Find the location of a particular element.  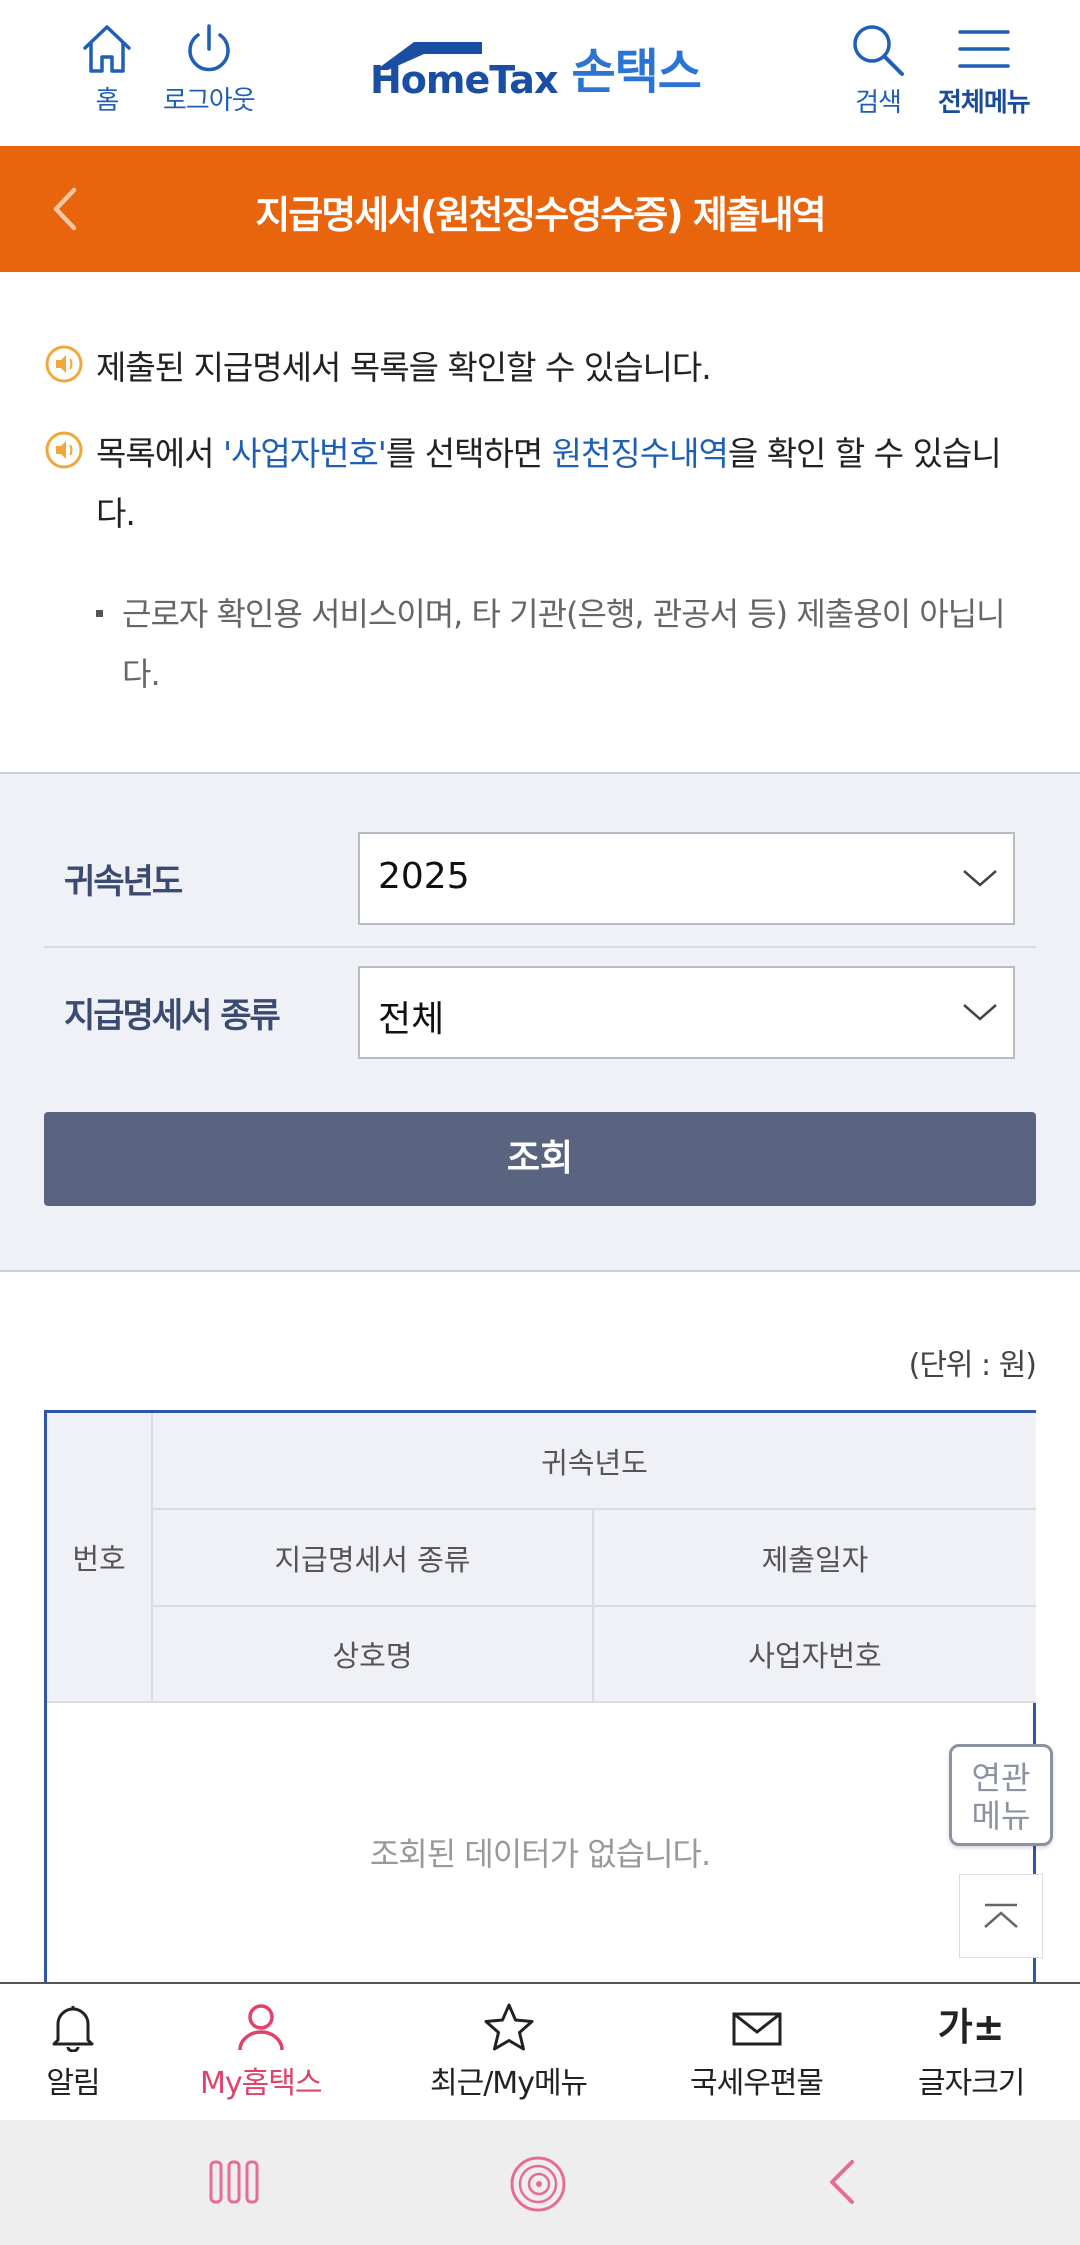

home-nav-button is located at coordinates (538, 2186).